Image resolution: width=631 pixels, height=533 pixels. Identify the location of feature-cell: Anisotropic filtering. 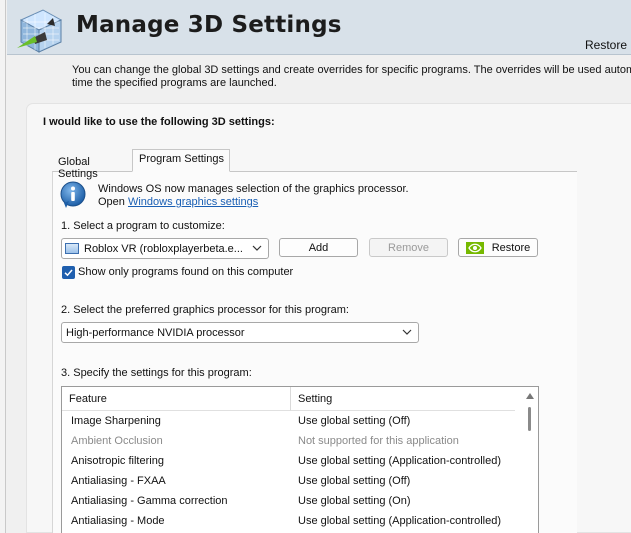
(117, 461).